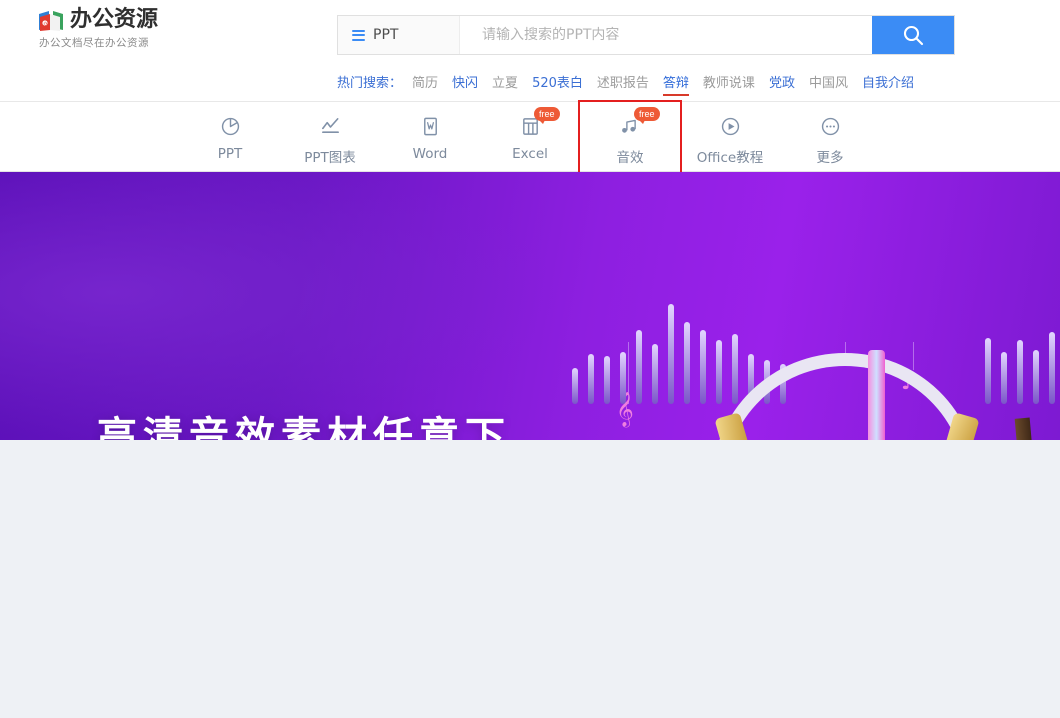 This screenshot has width=1060, height=718. I want to click on nav-label-sound-effects: 音效, so click(630, 158).